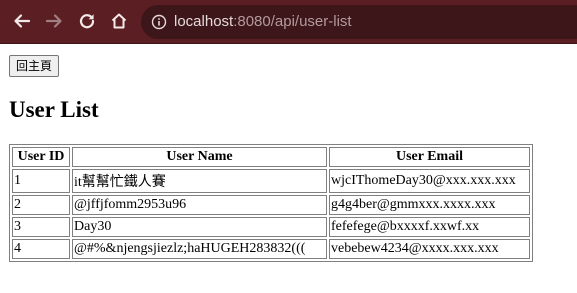 The width and height of the screenshot is (577, 293). What do you see at coordinates (429, 157) in the screenshot?
I see `header-user-email: User Email` at bounding box center [429, 157].